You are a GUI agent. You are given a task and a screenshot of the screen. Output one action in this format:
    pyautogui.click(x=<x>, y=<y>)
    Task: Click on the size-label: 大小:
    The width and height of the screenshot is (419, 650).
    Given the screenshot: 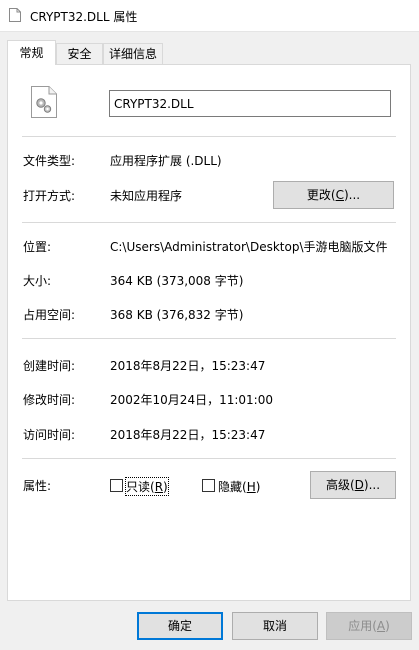 What is the action you would take?
    pyautogui.click(x=37, y=281)
    